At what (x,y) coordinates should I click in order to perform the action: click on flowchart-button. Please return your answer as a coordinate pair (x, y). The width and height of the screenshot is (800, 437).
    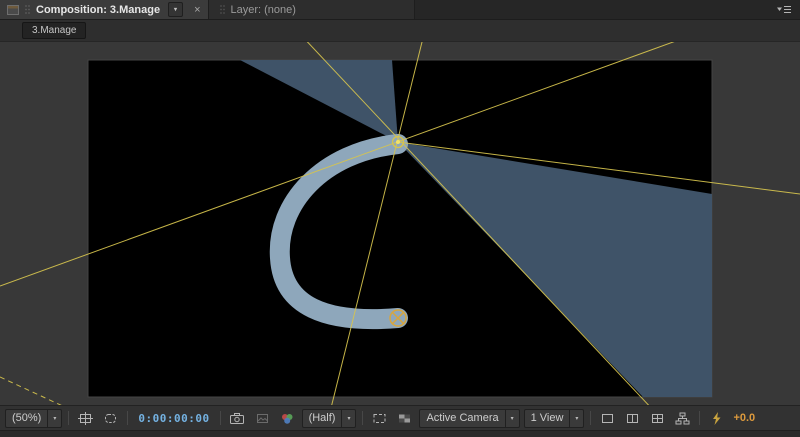
    Looking at the image, I should click on (682, 418).